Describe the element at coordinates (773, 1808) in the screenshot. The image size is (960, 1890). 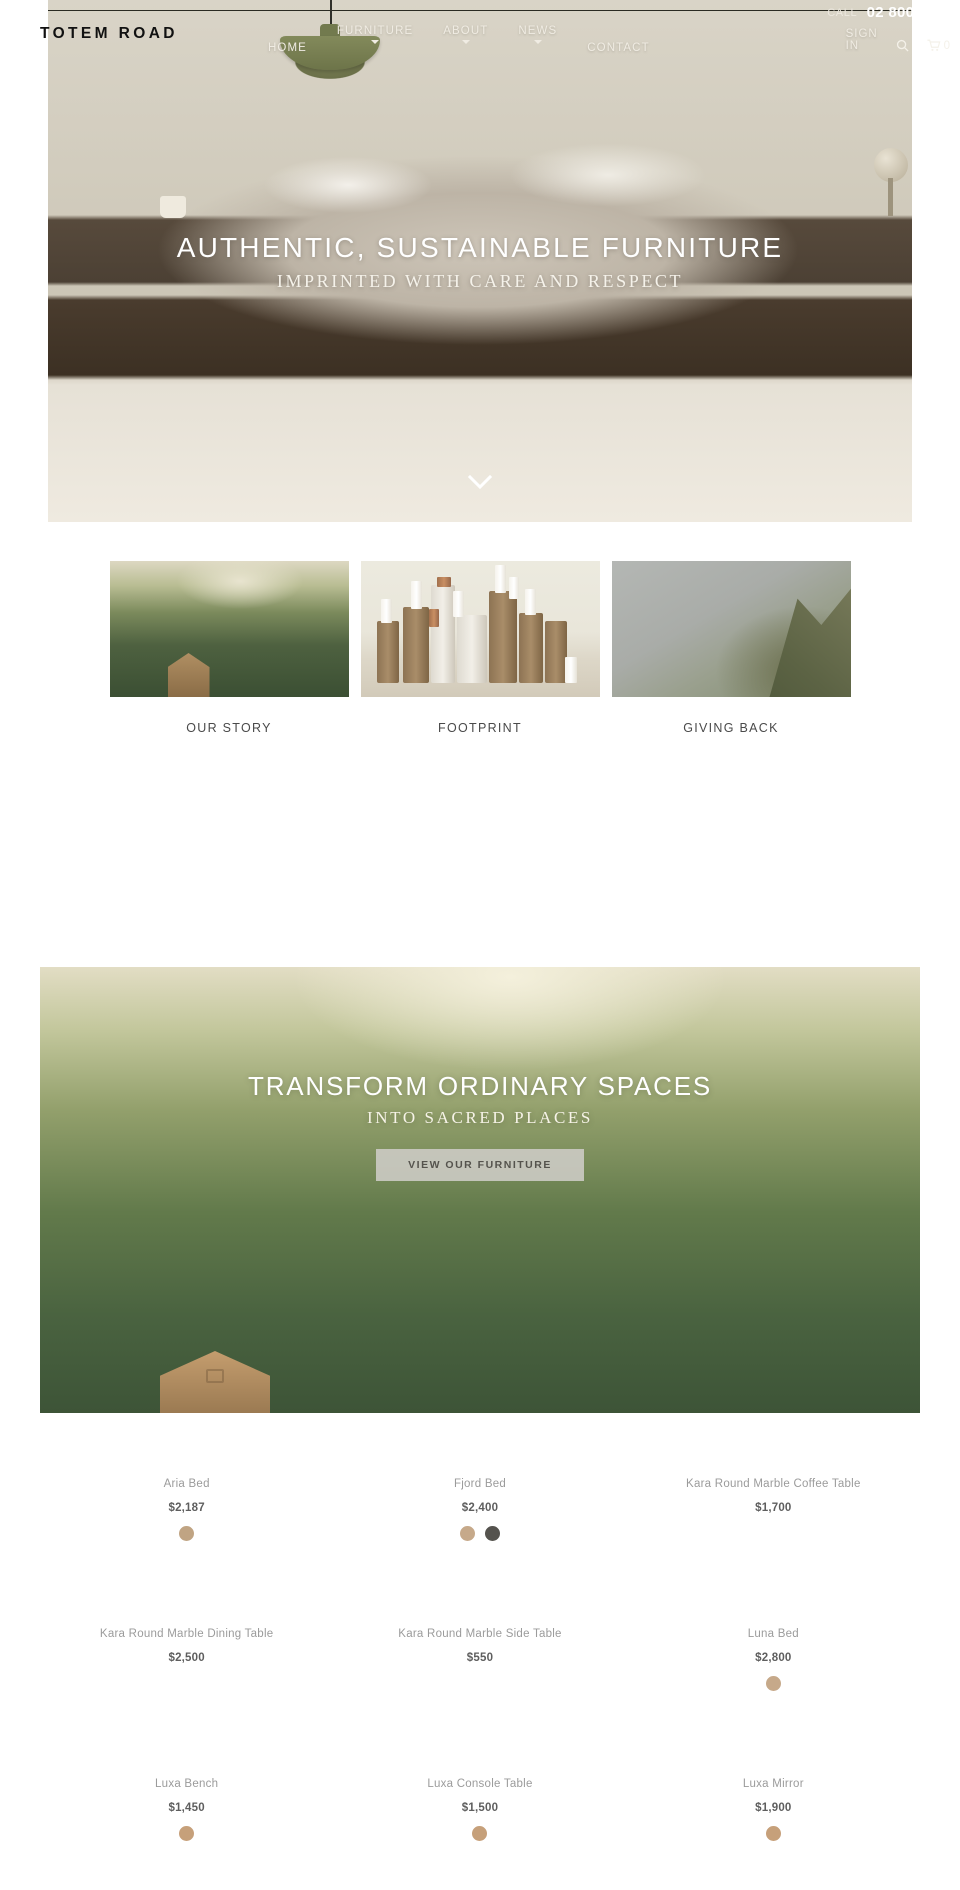
I see `product-price: $1,900` at that location.